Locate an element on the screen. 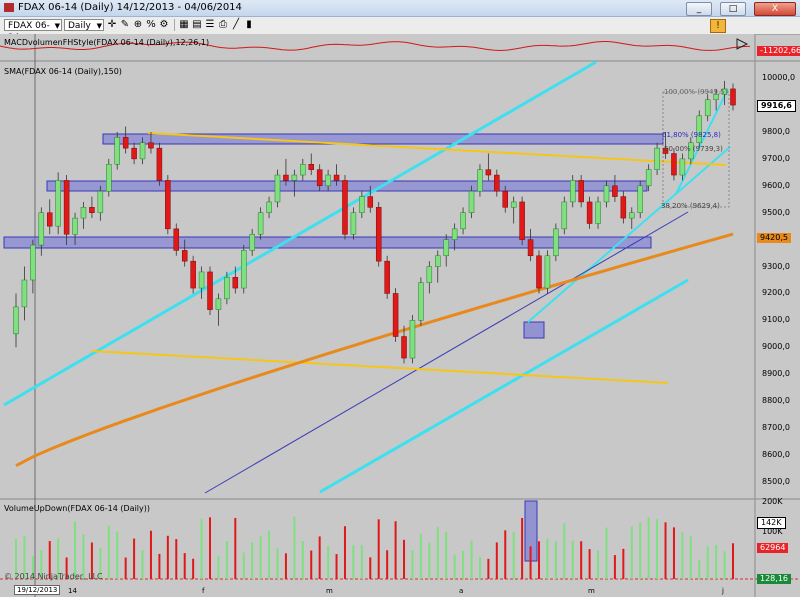 The image size is (800, 597). properties-icon: ☰ is located at coordinates (210, 25).